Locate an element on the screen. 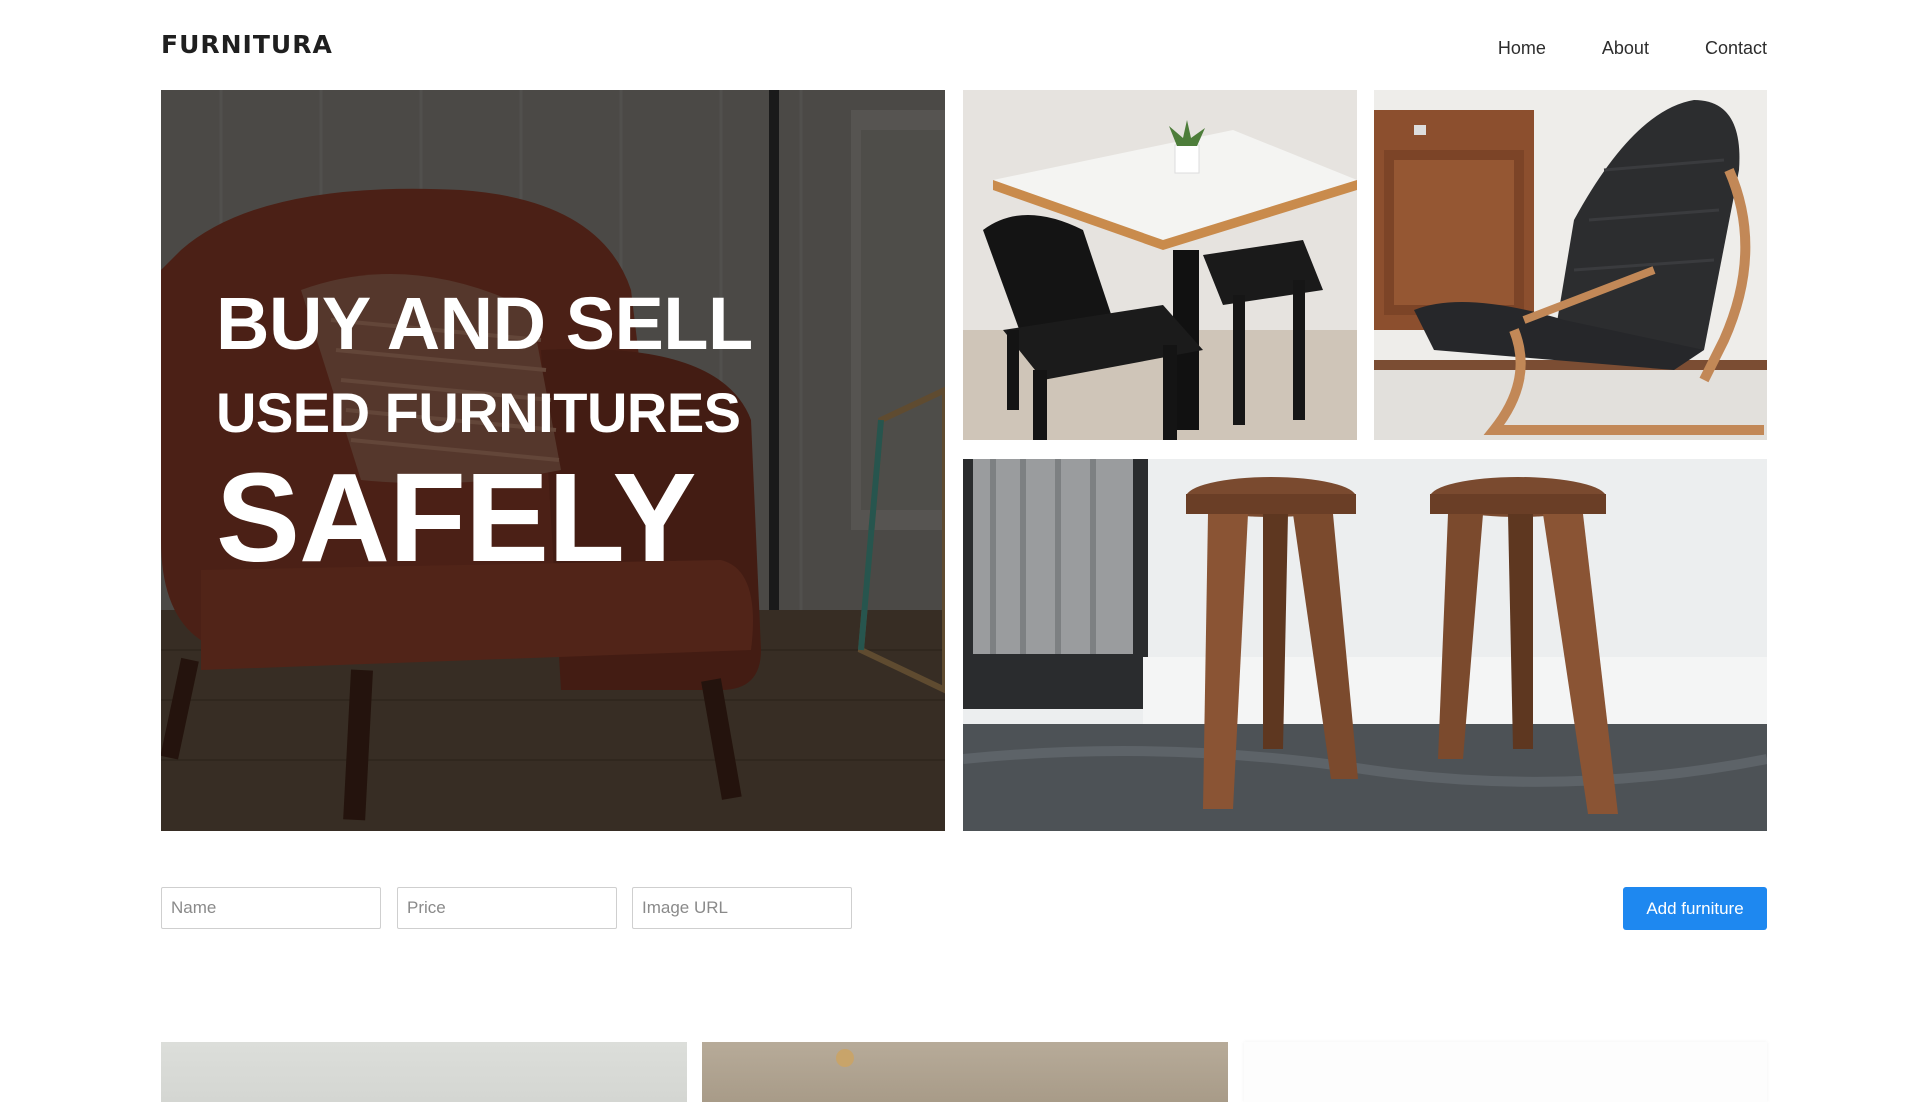 Image resolution: width=1920 pixels, height=1102 pixels. gallery-image-table-chairs is located at coordinates (1160, 265).